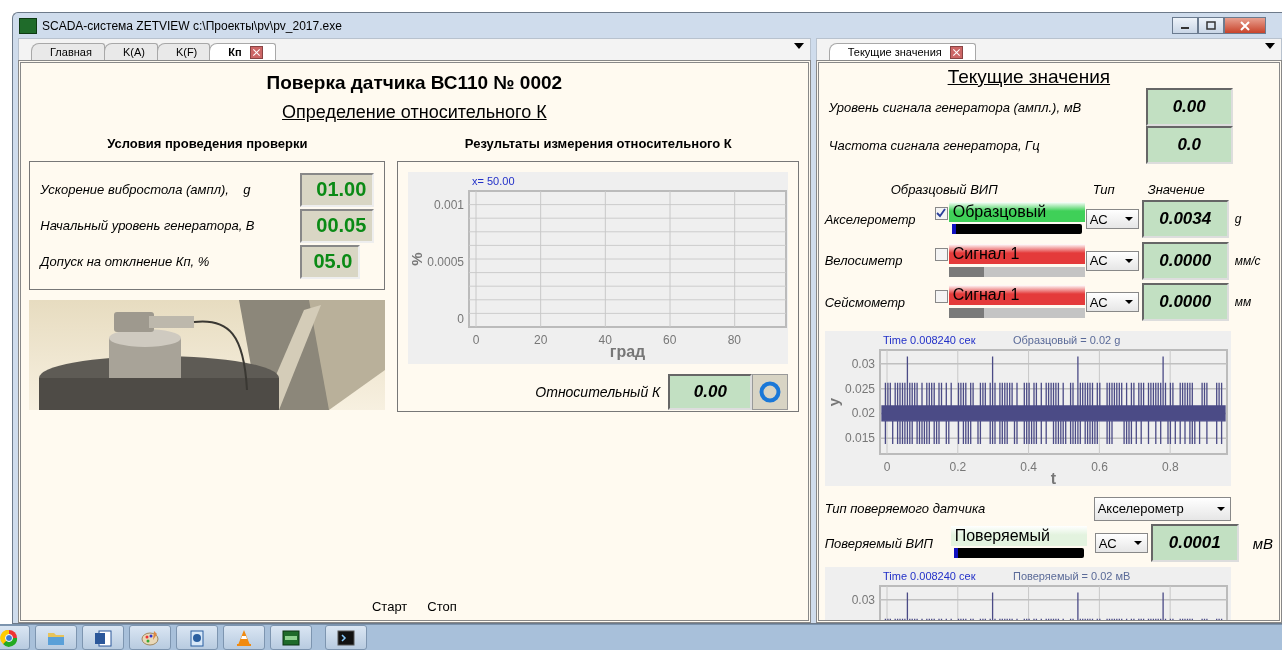 This screenshot has height=650, width=1282. I want to click on x-tick-label: 80, so click(735, 340).